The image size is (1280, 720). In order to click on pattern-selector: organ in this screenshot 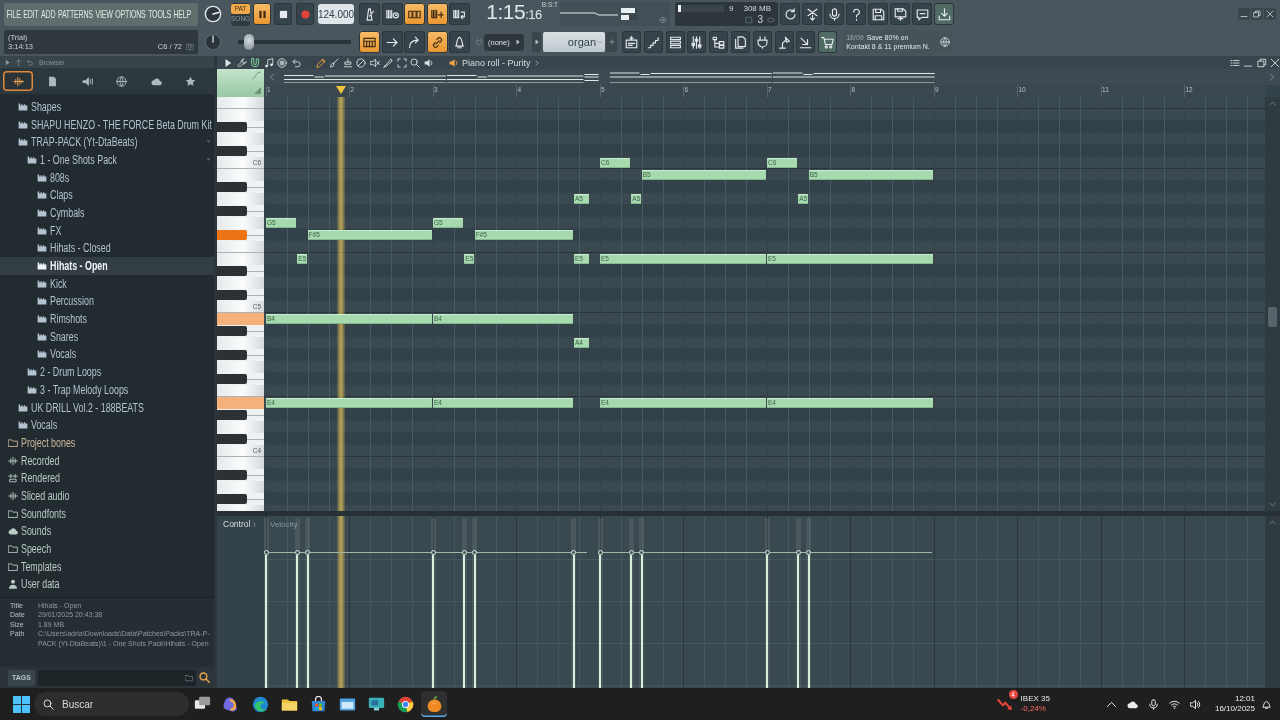, I will do `click(574, 42)`.